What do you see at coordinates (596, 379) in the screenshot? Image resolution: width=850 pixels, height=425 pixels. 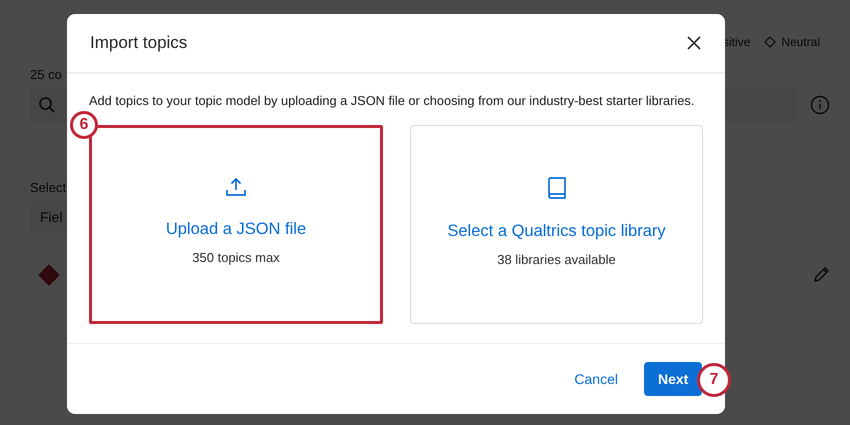 I see `cancel-button: Cancel` at bounding box center [596, 379].